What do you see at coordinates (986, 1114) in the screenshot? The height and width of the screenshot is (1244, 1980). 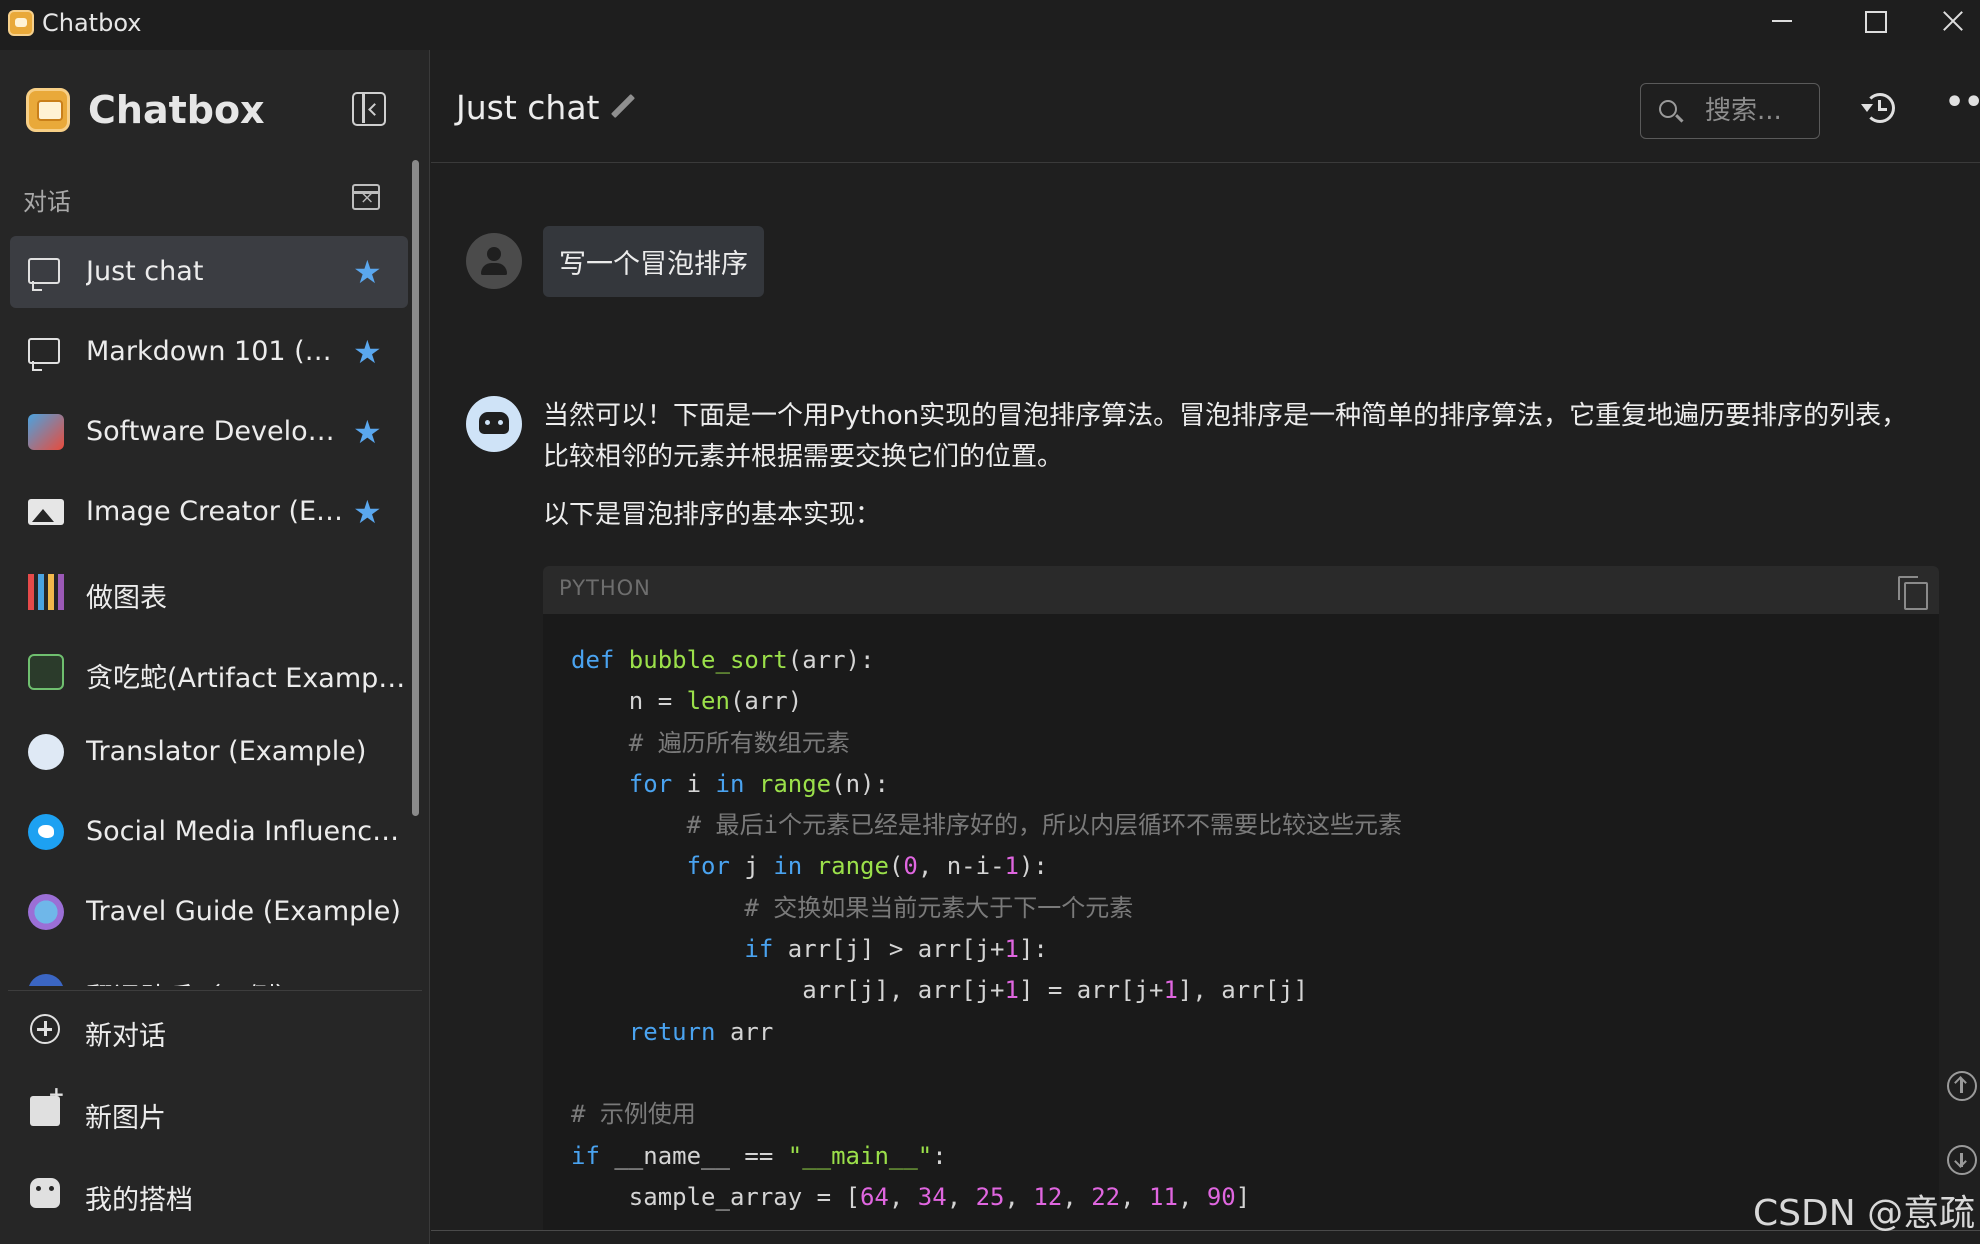 I see `code-line: # 示例使用` at bounding box center [986, 1114].